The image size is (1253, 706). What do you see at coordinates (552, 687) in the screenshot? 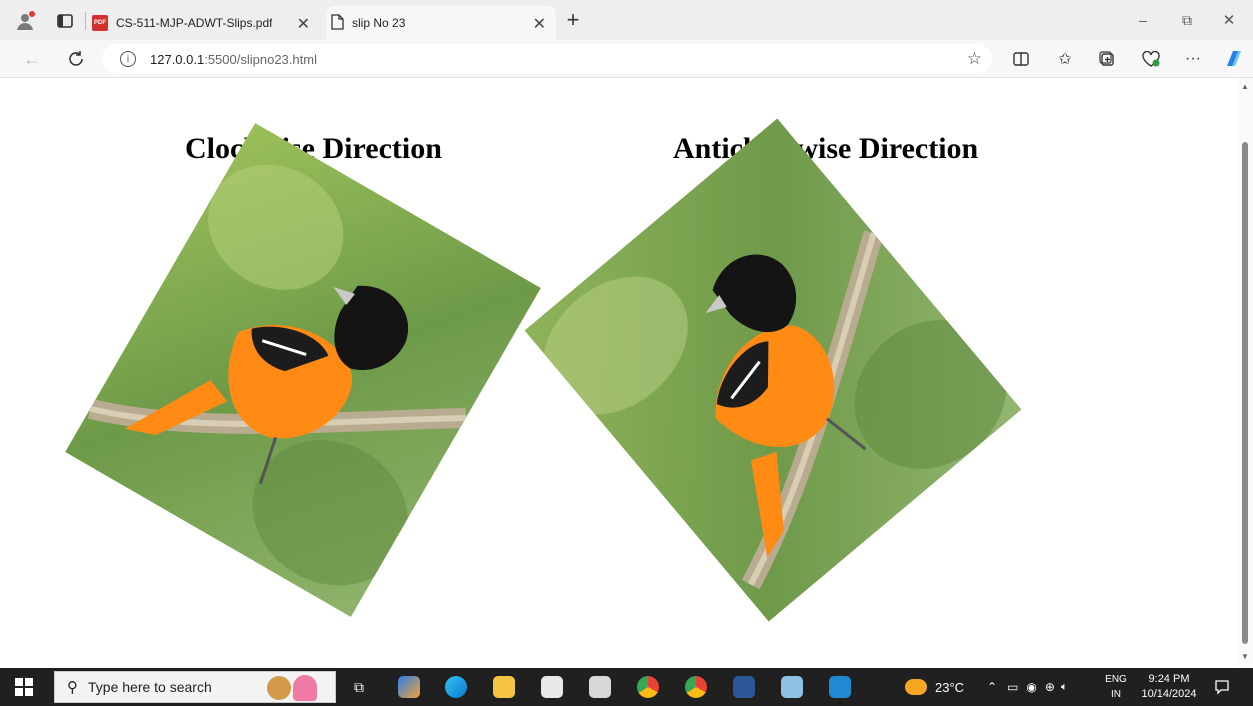
I see `store-icon` at bounding box center [552, 687].